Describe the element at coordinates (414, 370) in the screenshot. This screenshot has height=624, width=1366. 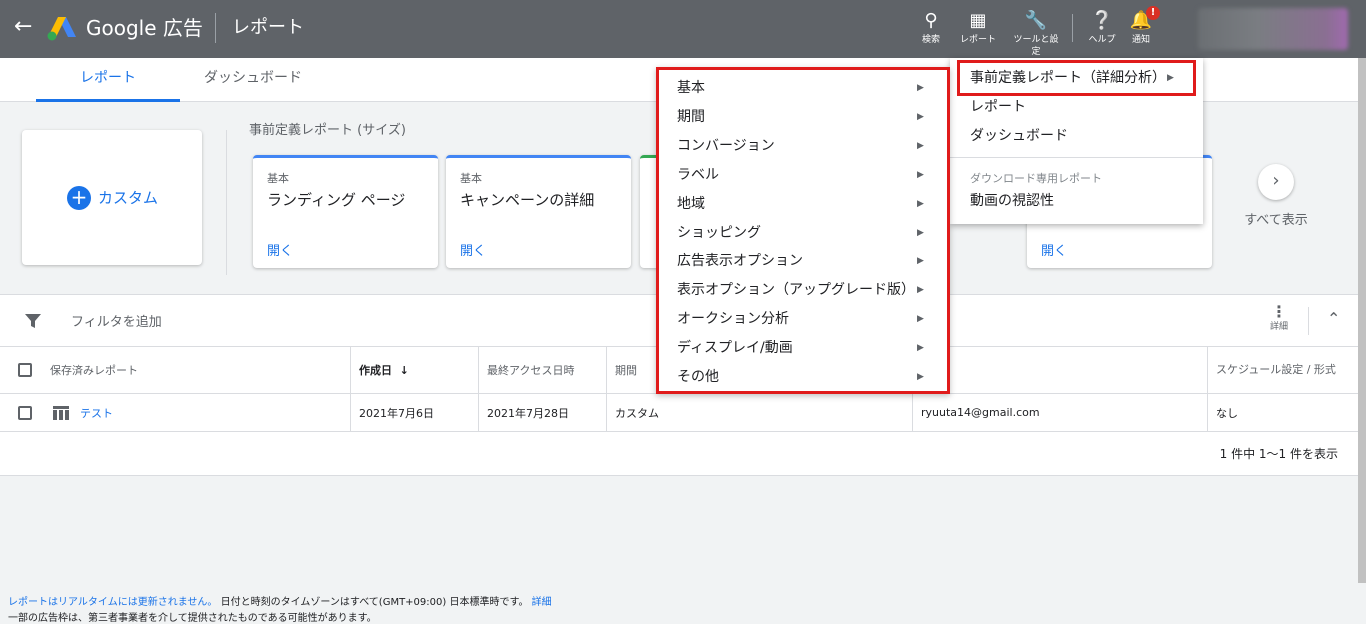
I see `column-header-created: 作成日 ↓` at that location.